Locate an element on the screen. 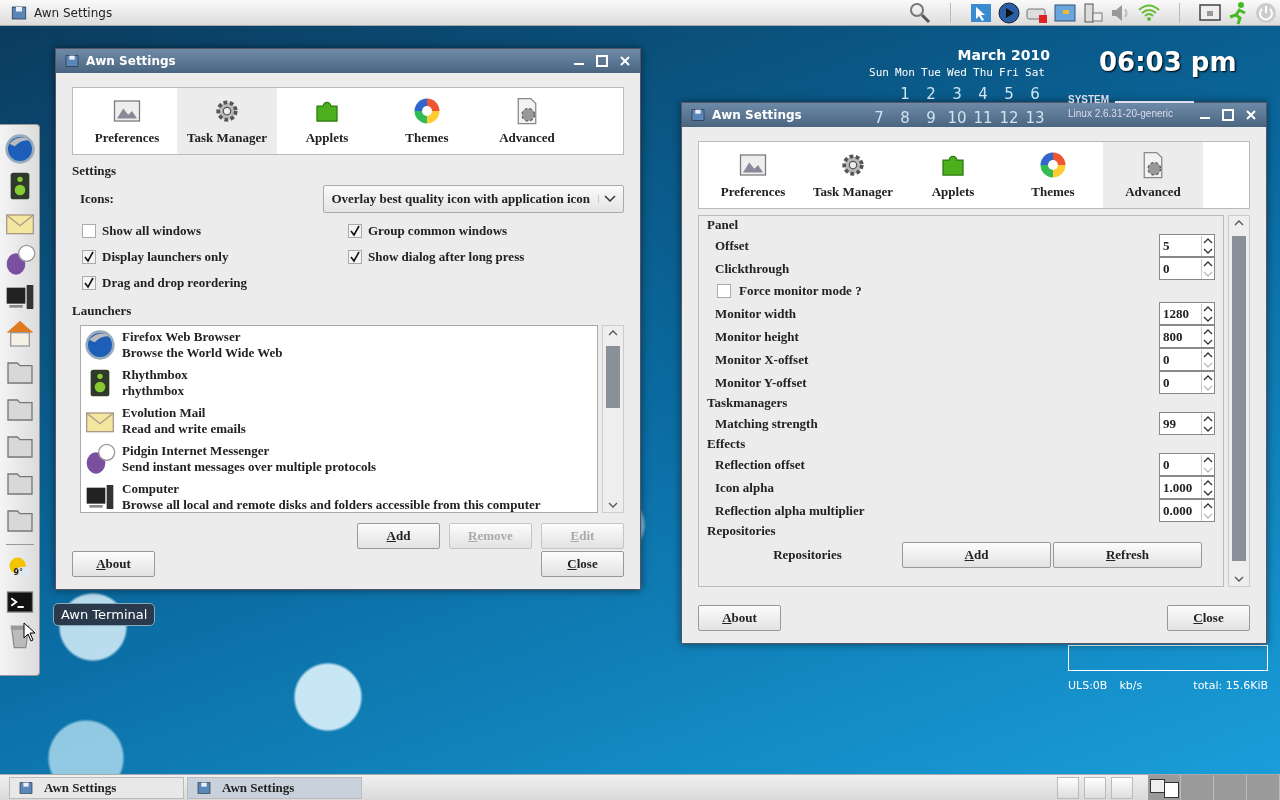 The height and width of the screenshot is (800, 1280). checkbox-label: Show dialog after long press is located at coordinates (446, 257).